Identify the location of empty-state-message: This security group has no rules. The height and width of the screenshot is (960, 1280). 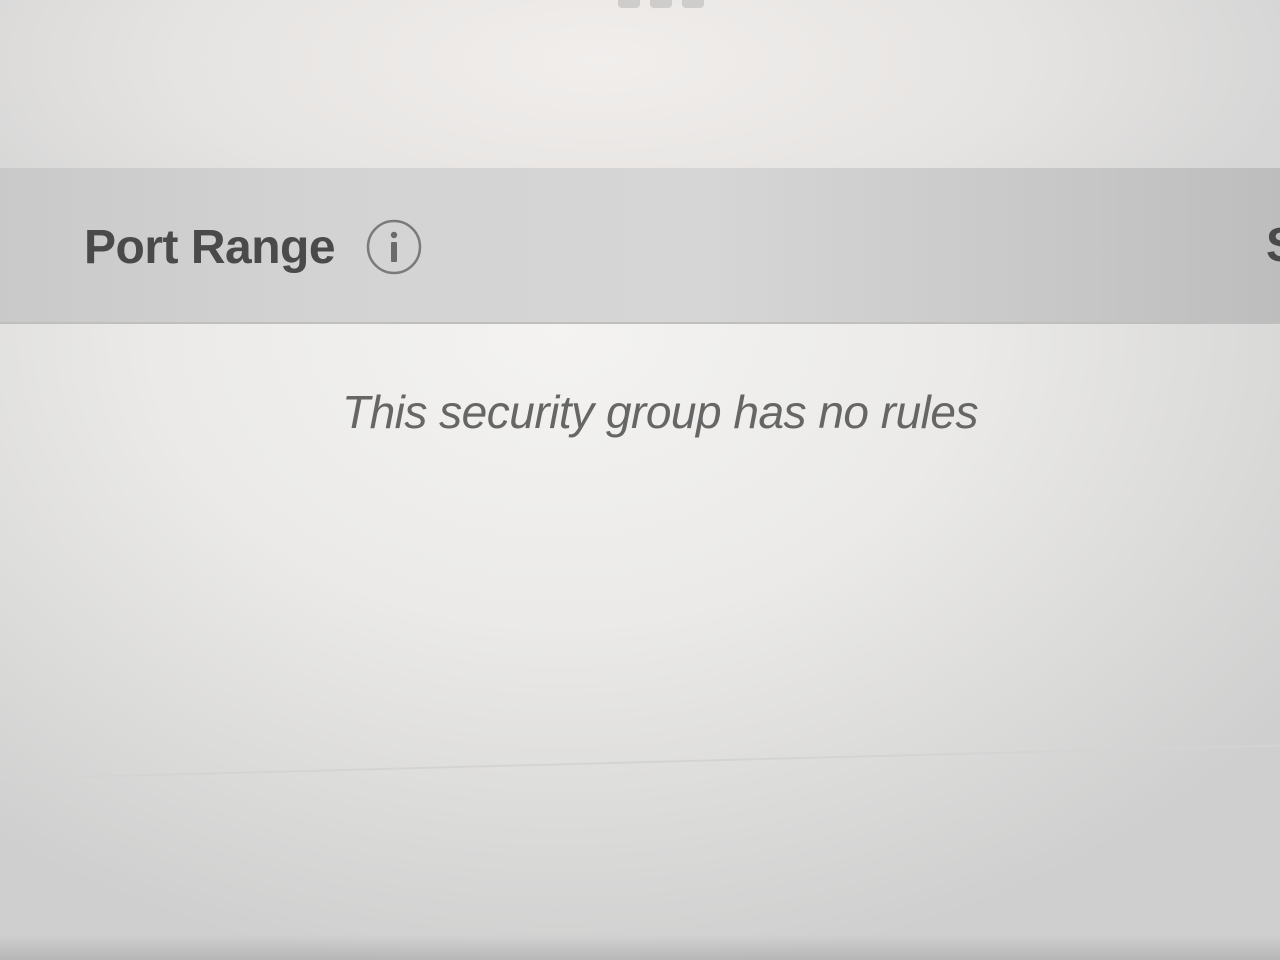
(660, 412).